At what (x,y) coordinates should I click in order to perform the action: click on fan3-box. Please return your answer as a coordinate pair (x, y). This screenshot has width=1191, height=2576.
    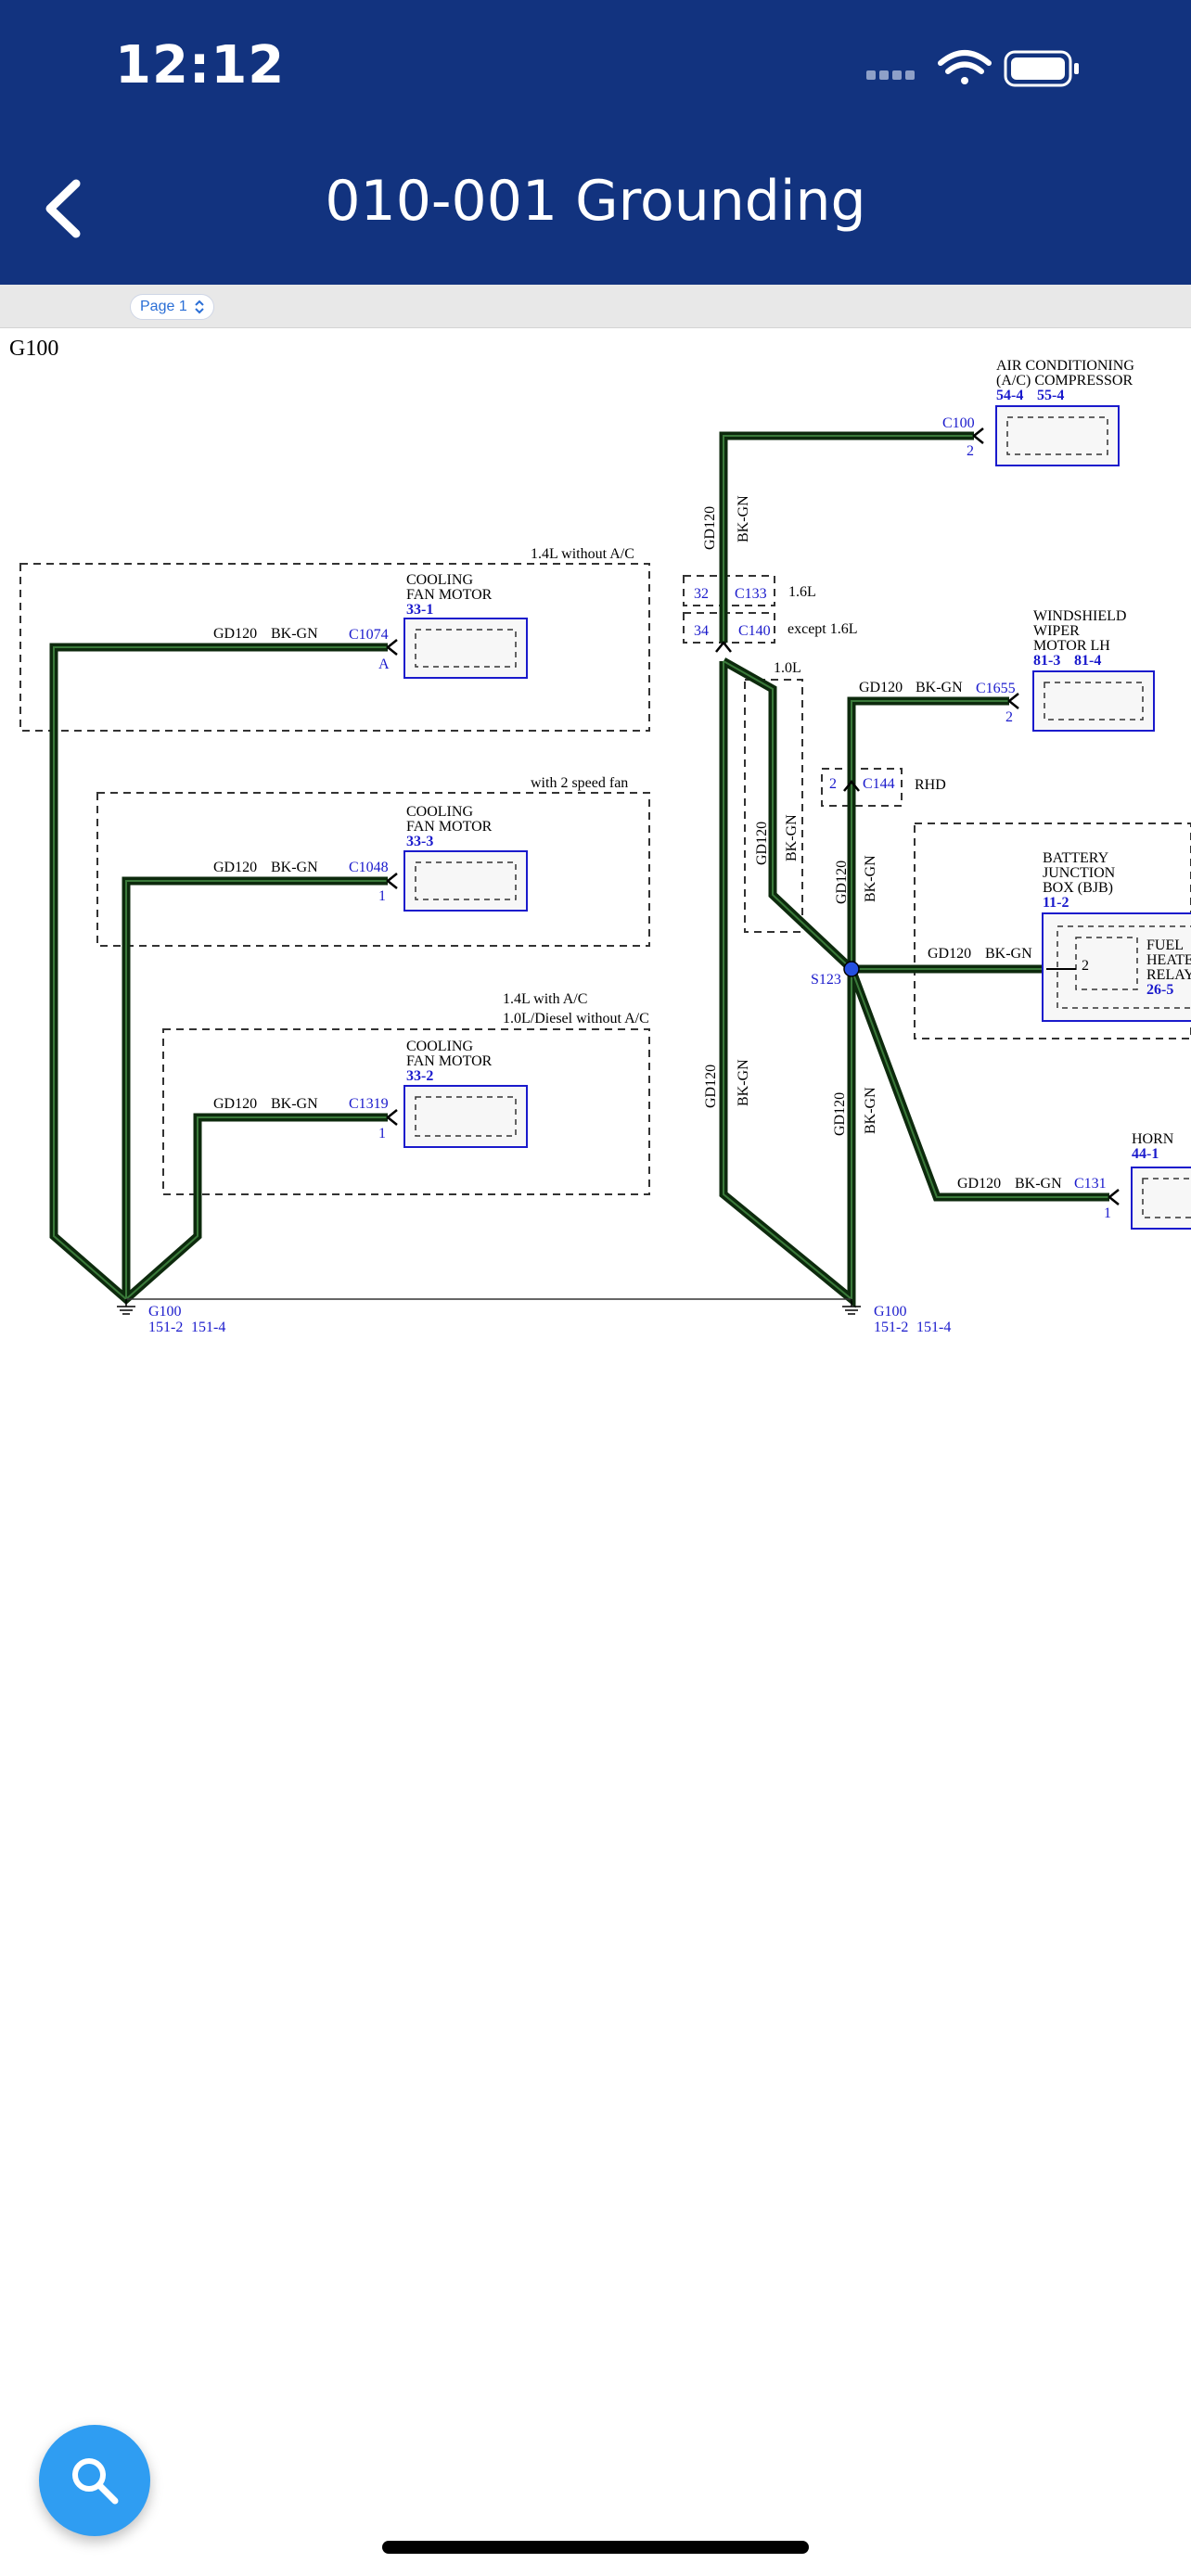
    Looking at the image, I should click on (465, 1116).